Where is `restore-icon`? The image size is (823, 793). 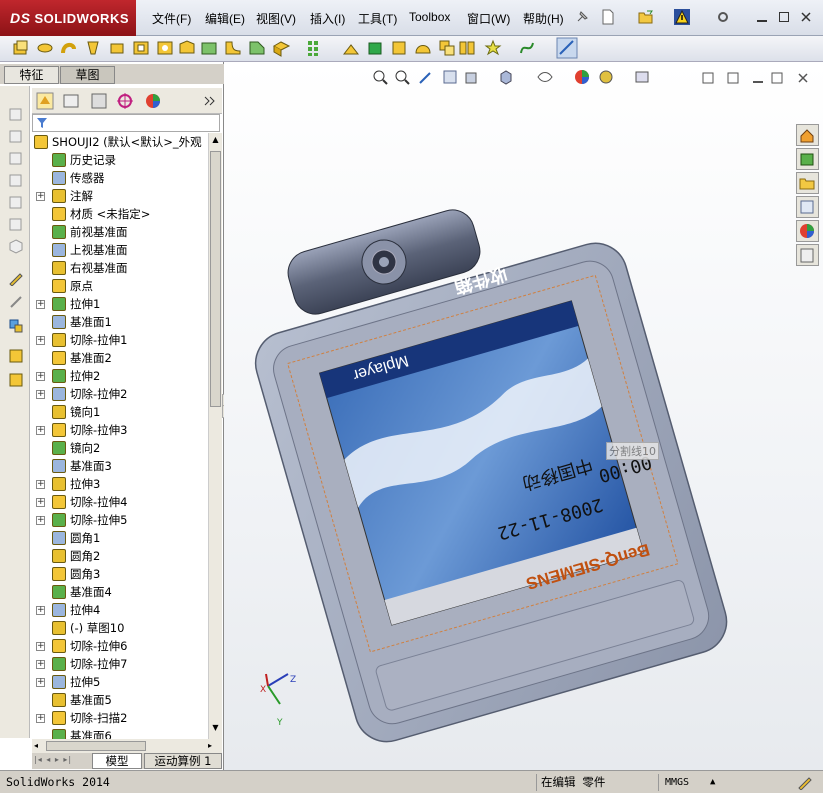
restore-icon is located at coordinates (784, 17).